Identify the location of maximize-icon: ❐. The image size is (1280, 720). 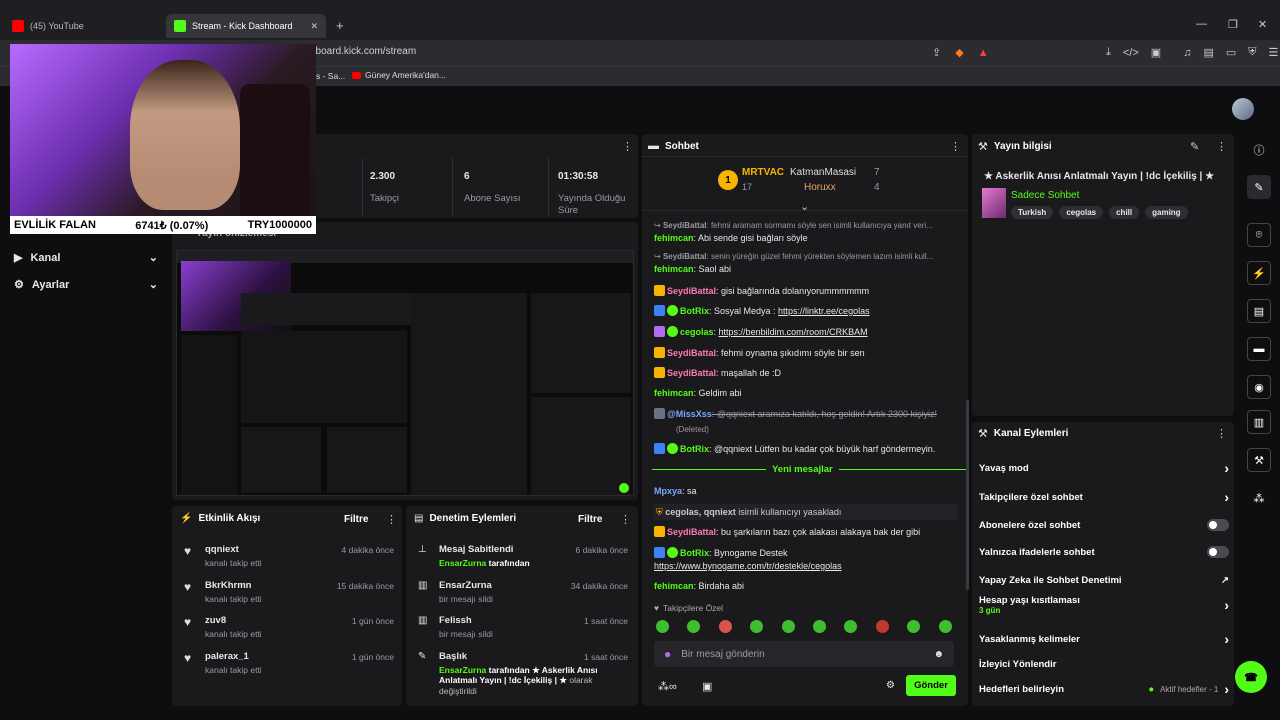
(1233, 24).